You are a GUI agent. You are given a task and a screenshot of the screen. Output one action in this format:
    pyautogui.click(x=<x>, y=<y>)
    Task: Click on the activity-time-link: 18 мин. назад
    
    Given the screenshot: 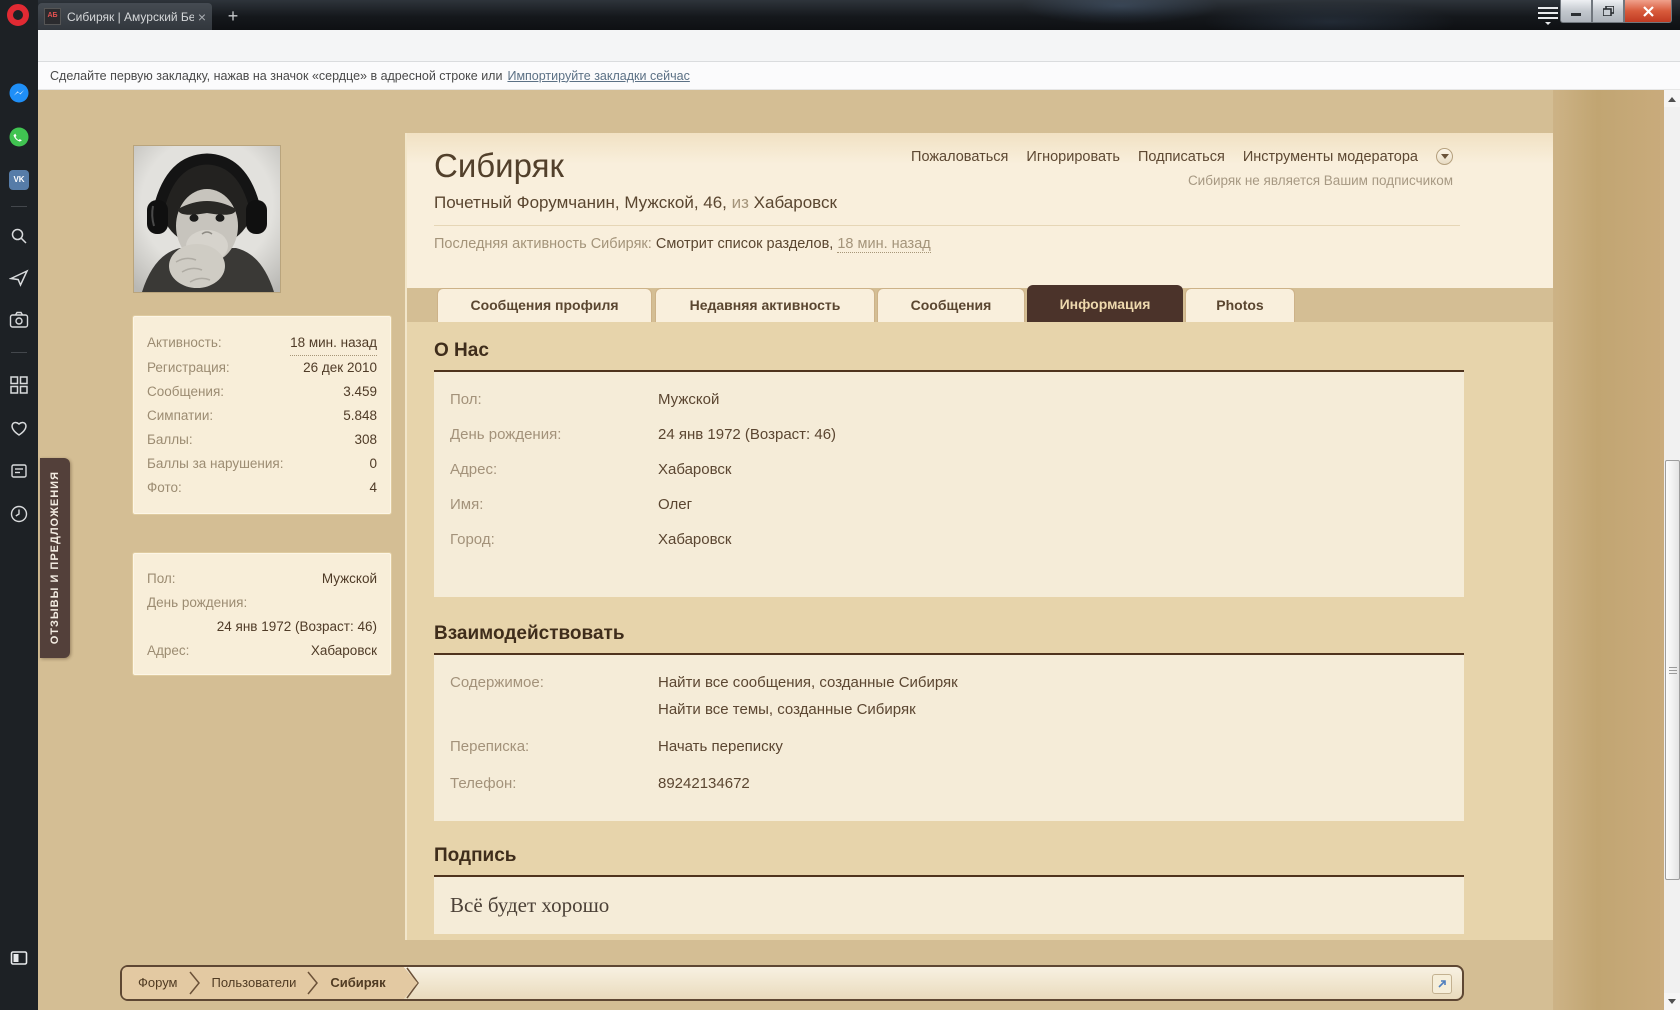 What is the action you would take?
    pyautogui.click(x=884, y=244)
    